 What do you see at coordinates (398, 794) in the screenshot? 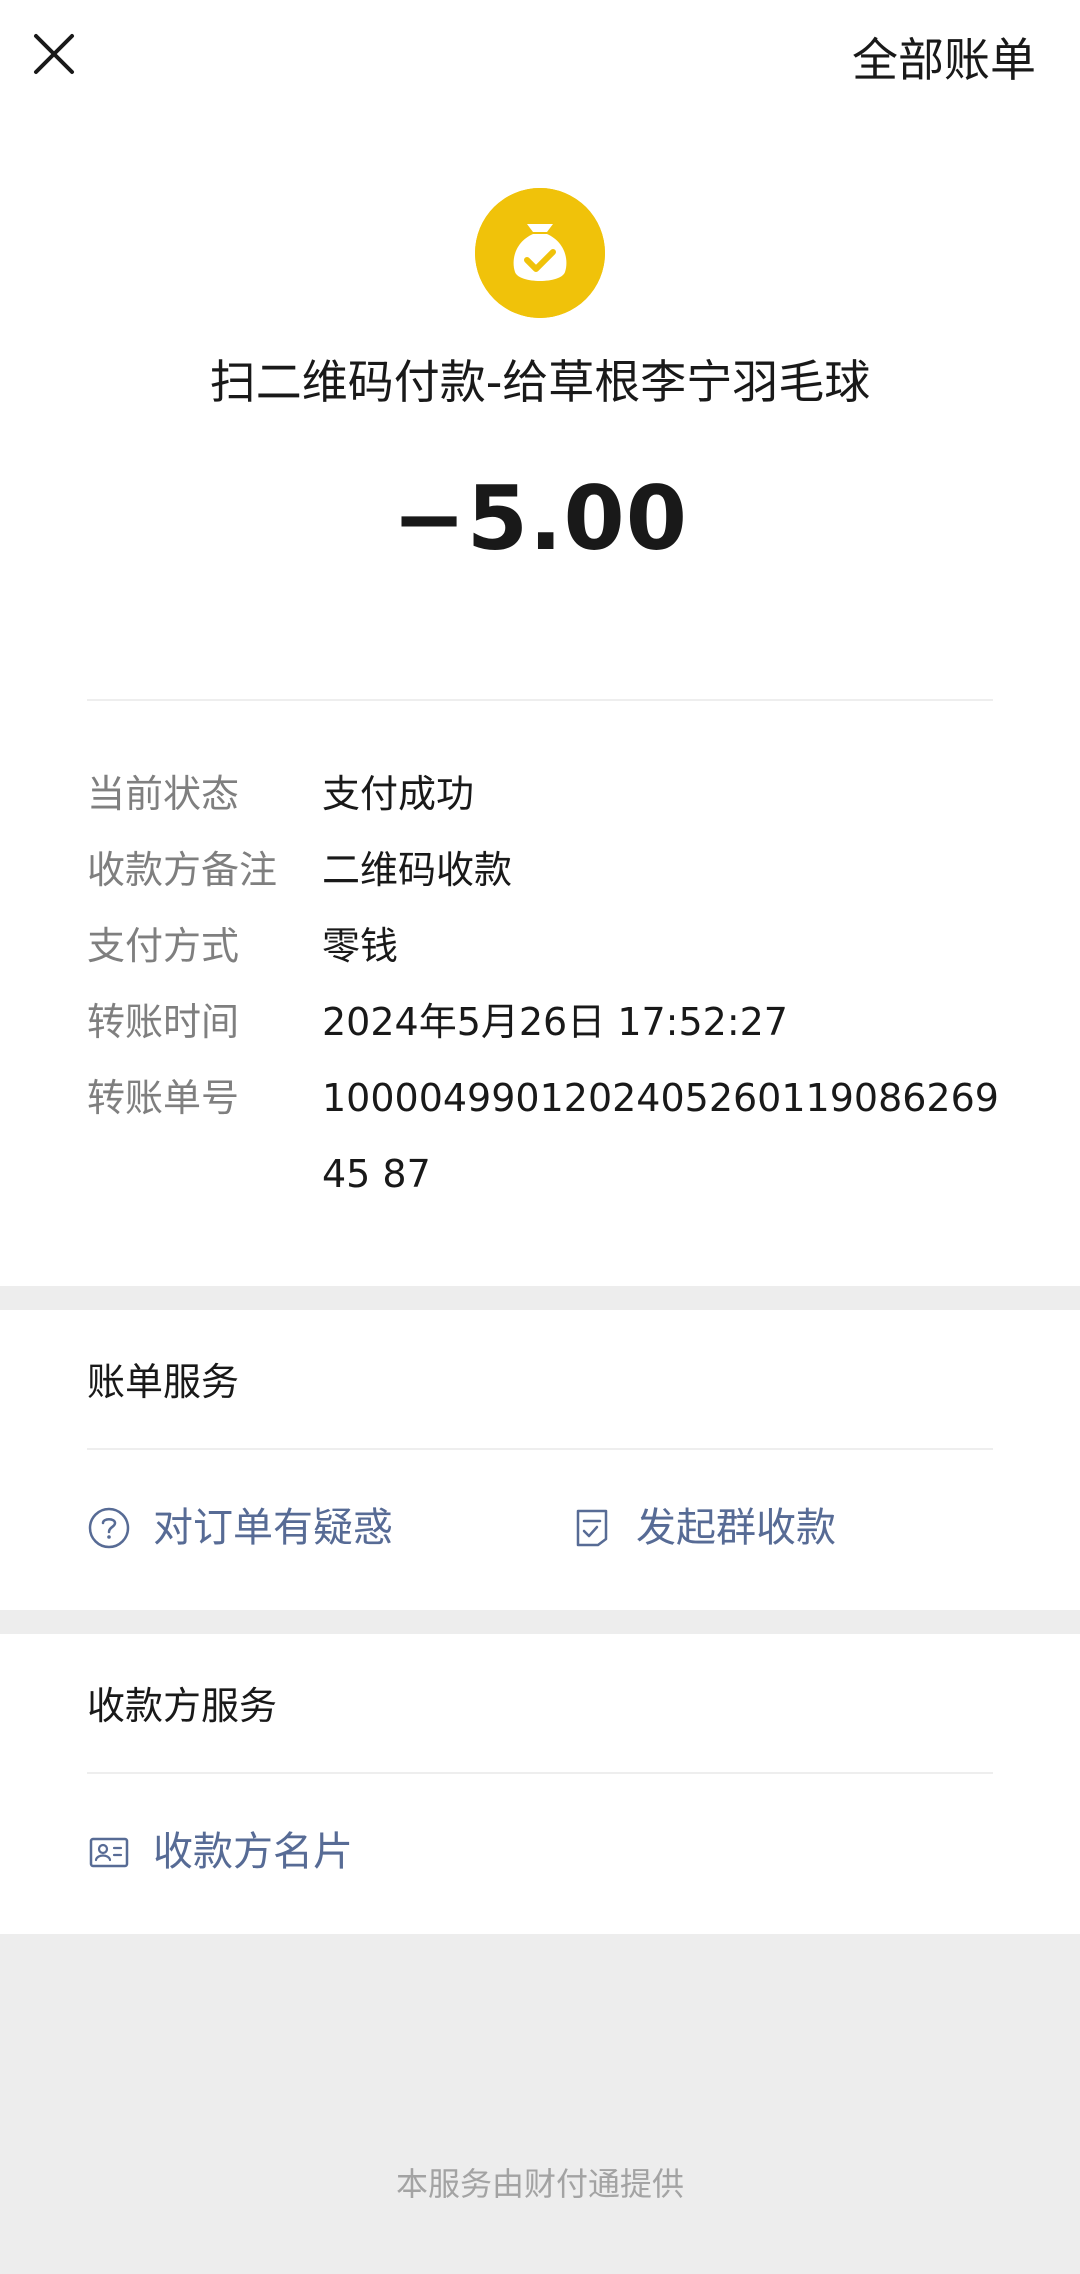
I see `detail-value: 支付成功` at bounding box center [398, 794].